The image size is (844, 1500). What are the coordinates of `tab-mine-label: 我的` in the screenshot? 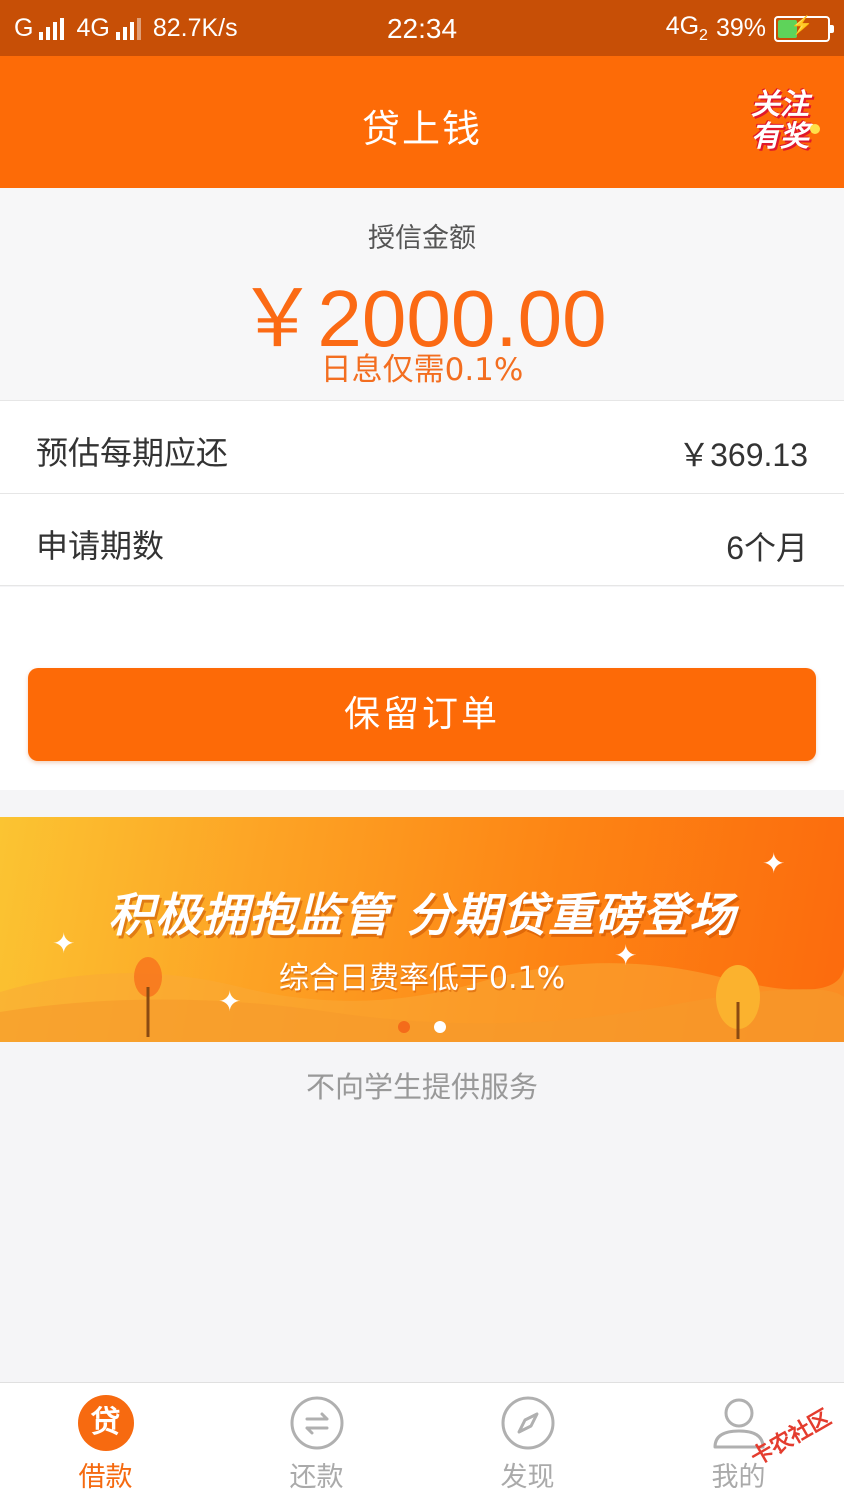 It's located at (738, 1477).